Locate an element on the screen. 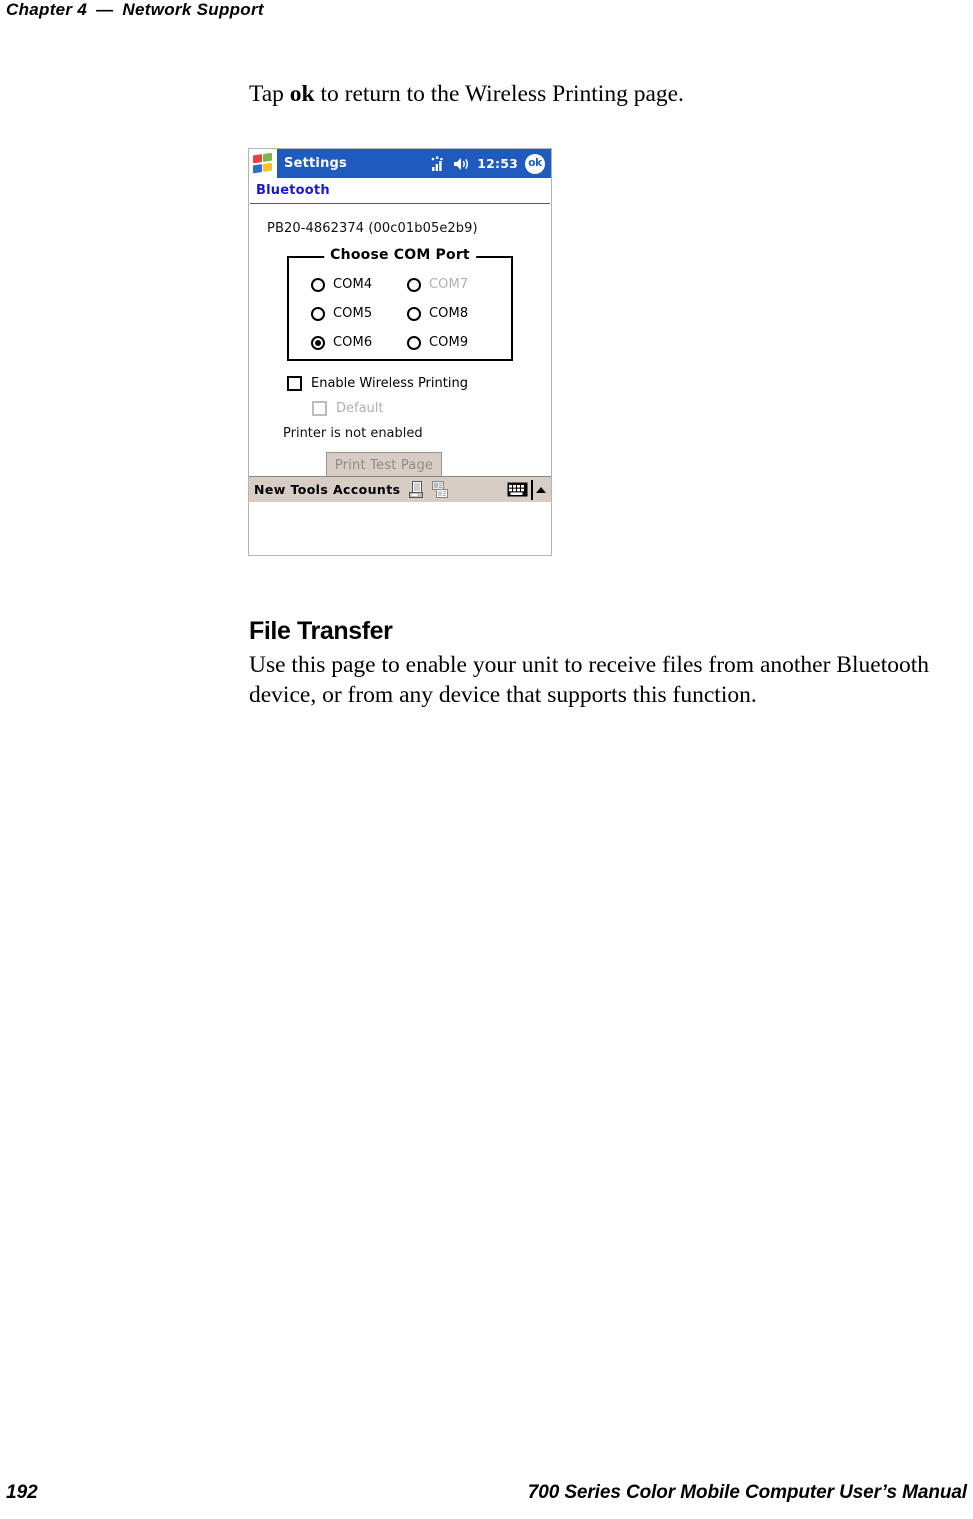 The width and height of the screenshot is (973, 1519). titlebar-status-area: 12:53 ok is located at coordinates (491, 163).